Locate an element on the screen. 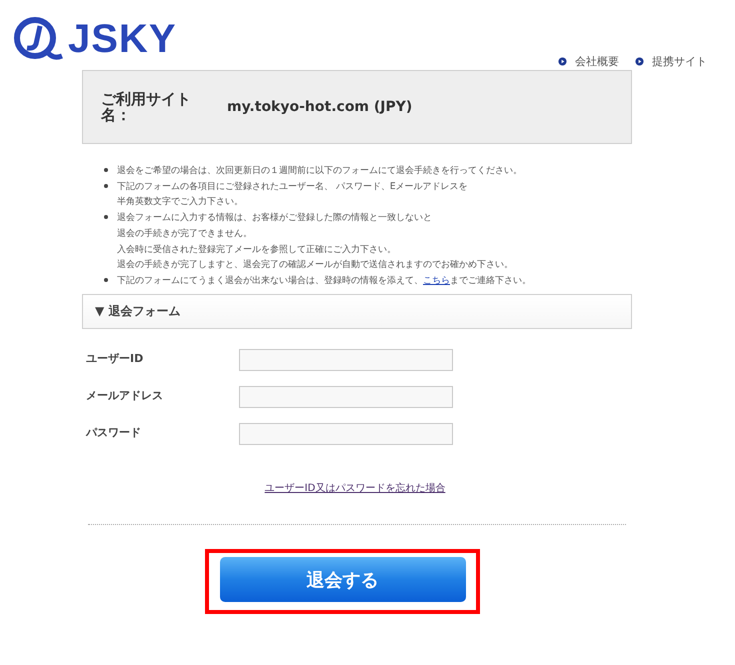  submit-button: 退会する is located at coordinates (343, 579).